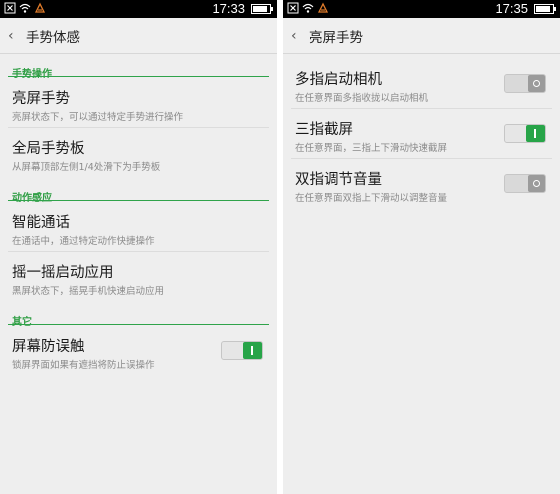  Describe the element at coordinates (362, 98) in the screenshot. I see `item-desc: 在任意界面多指收拢以启动相机` at that location.